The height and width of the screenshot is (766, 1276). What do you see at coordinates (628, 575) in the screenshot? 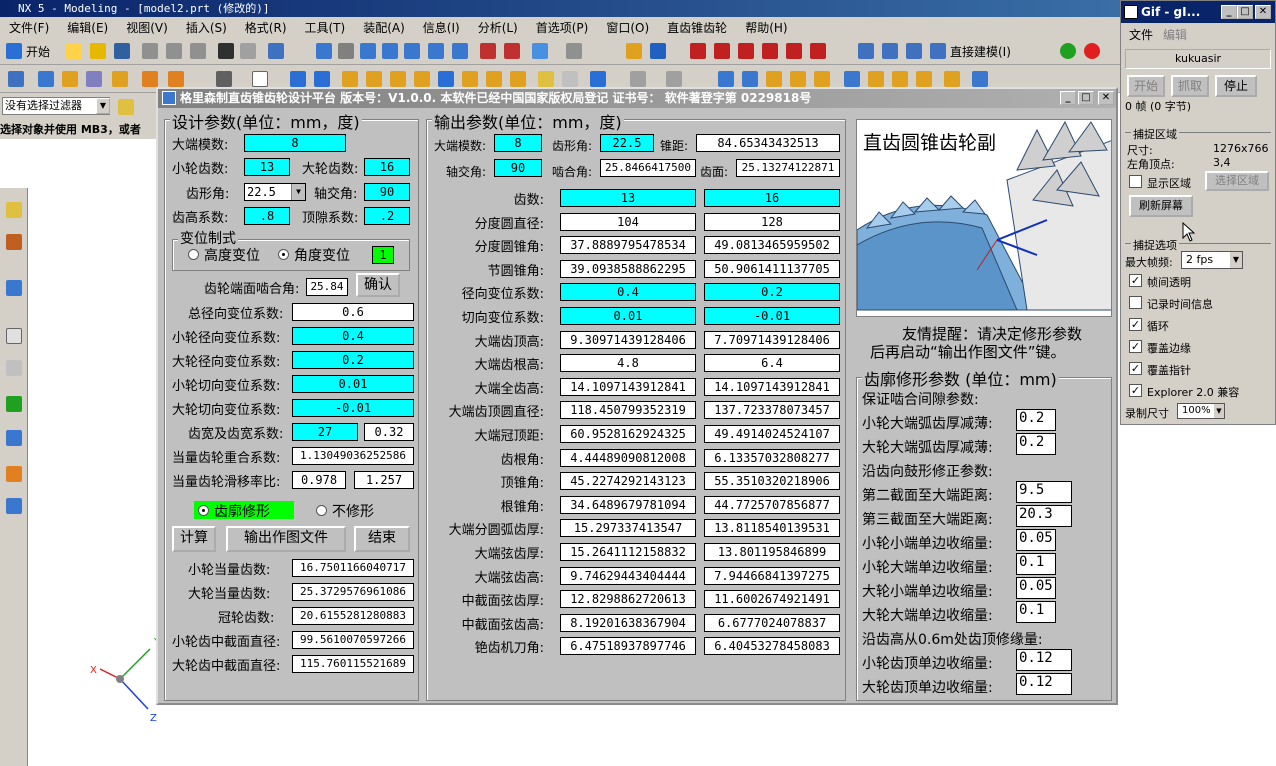
I see `out-row-value-1: 9.74629443404444` at bounding box center [628, 575].